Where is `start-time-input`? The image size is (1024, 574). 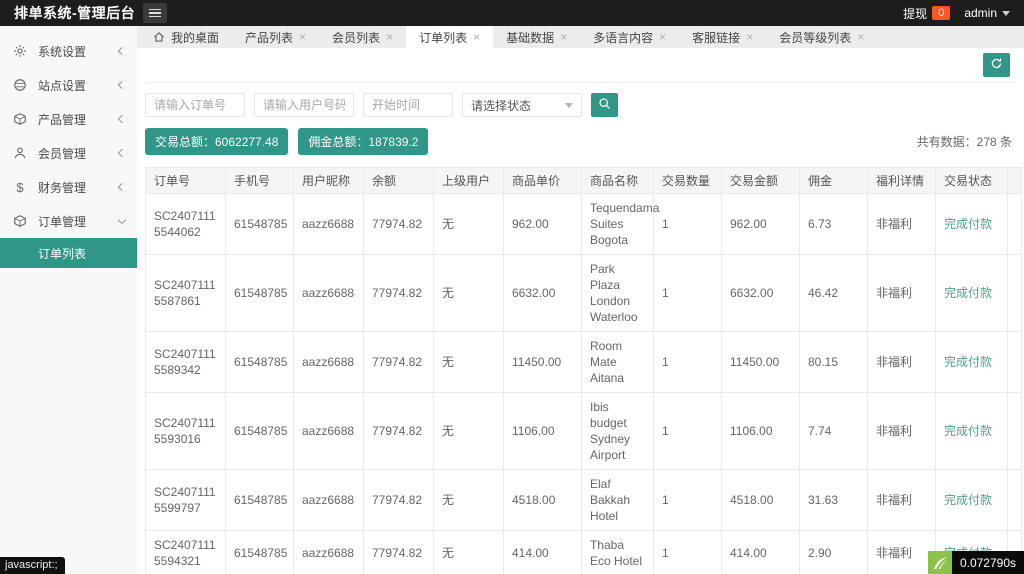 start-time-input is located at coordinates (408, 105).